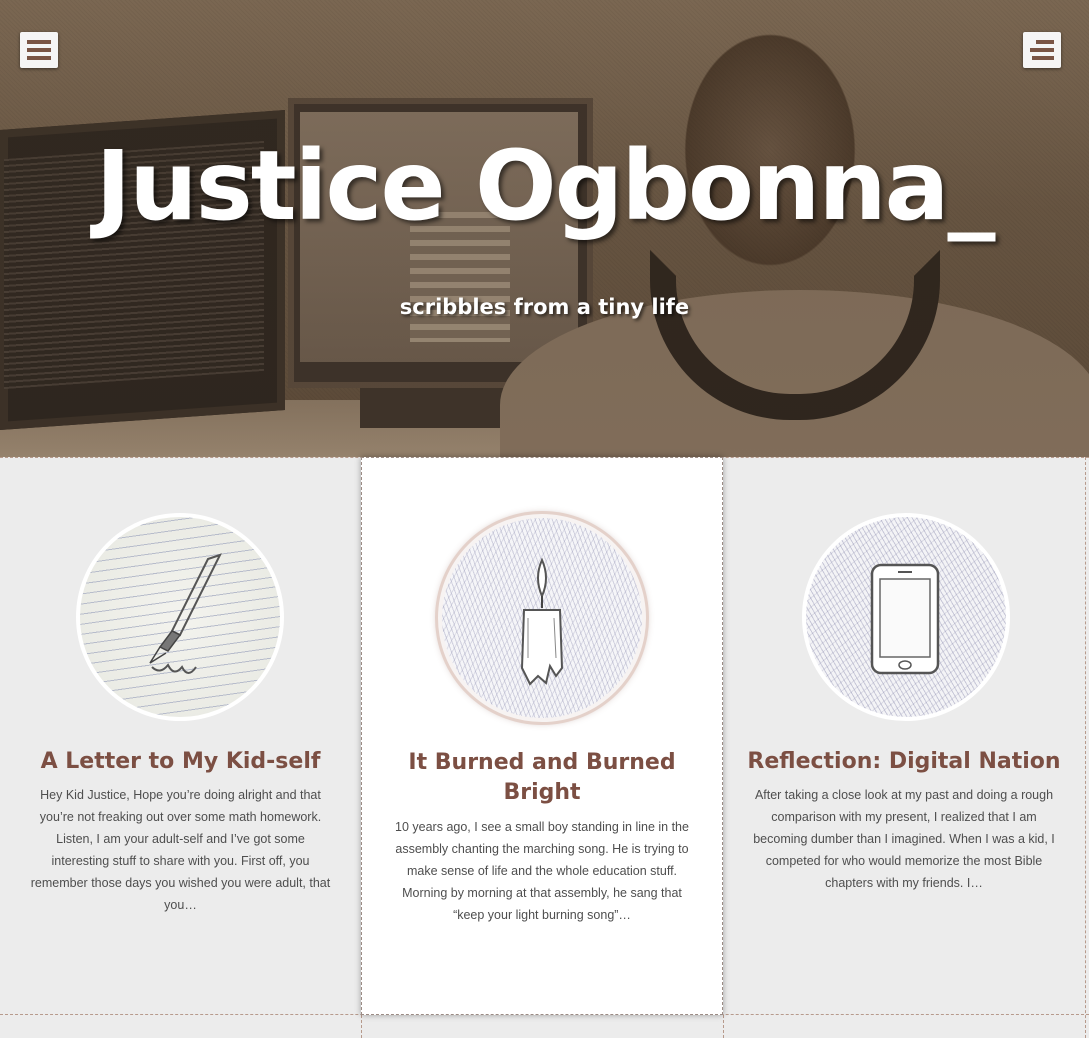 The height and width of the screenshot is (1038, 1089). What do you see at coordinates (542, 621) in the screenshot?
I see `candle-sketch-icon` at bounding box center [542, 621].